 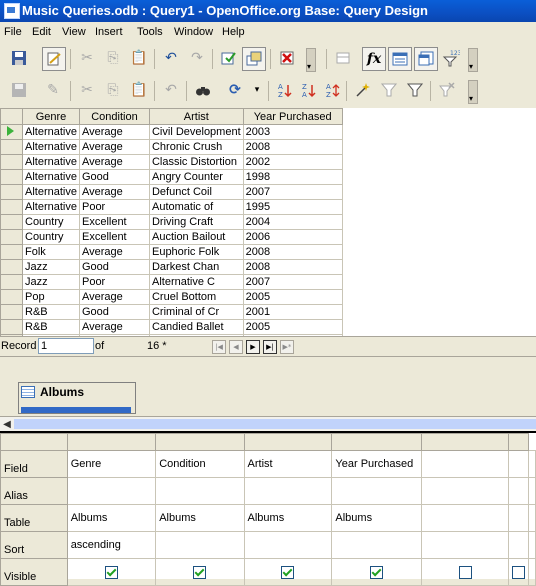 I want to click on add-tables-icon, so click(x=343, y=58).